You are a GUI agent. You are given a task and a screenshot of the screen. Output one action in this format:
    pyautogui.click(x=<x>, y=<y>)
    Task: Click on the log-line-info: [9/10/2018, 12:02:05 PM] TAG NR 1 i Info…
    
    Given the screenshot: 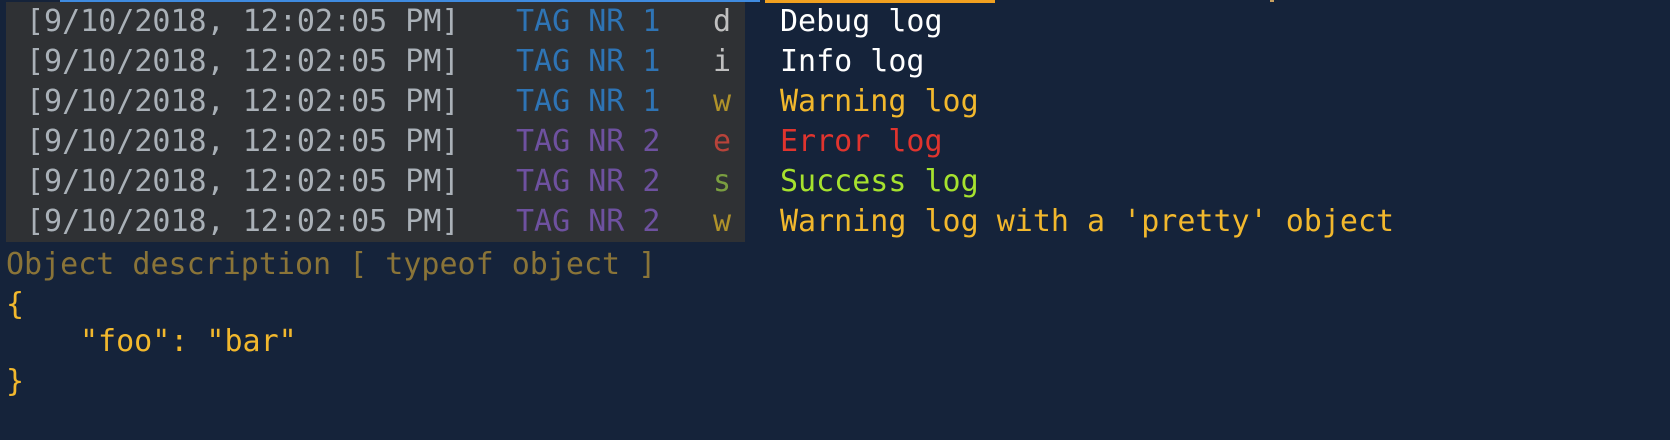 What is the action you would take?
    pyautogui.click(x=835, y=62)
    